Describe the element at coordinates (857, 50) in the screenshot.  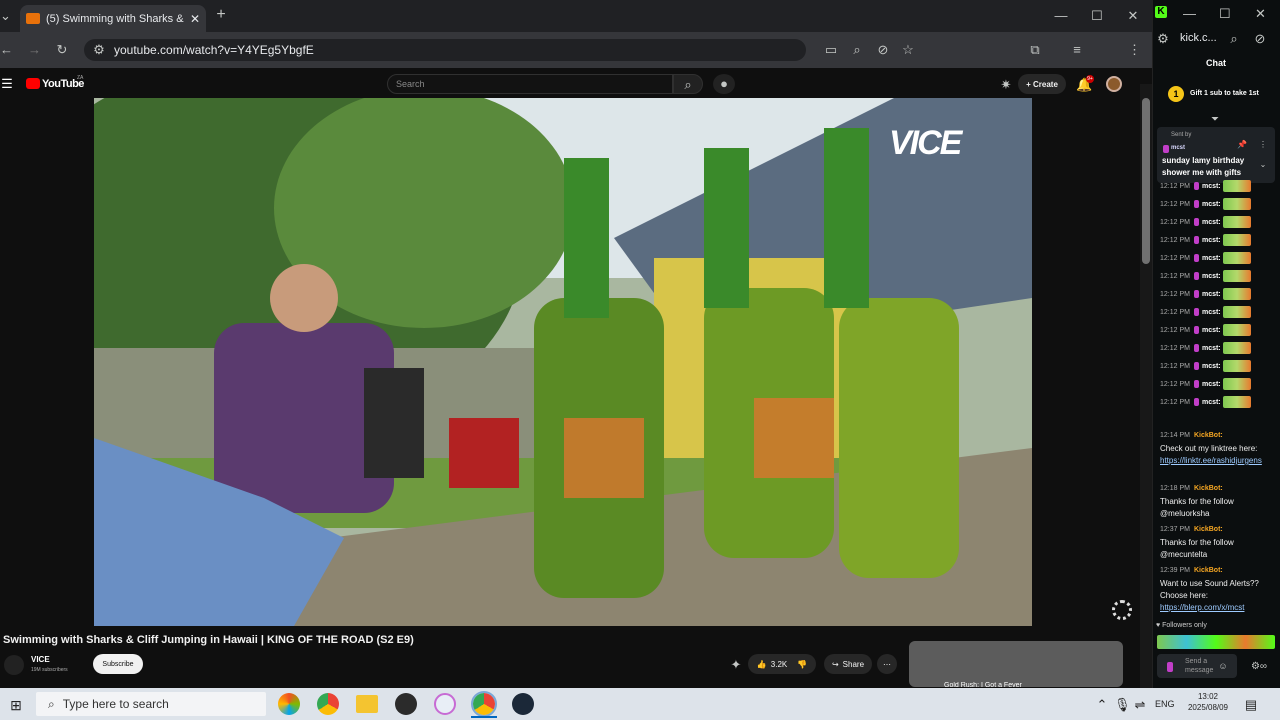
I see `zoom-icon: ⌕` at that location.